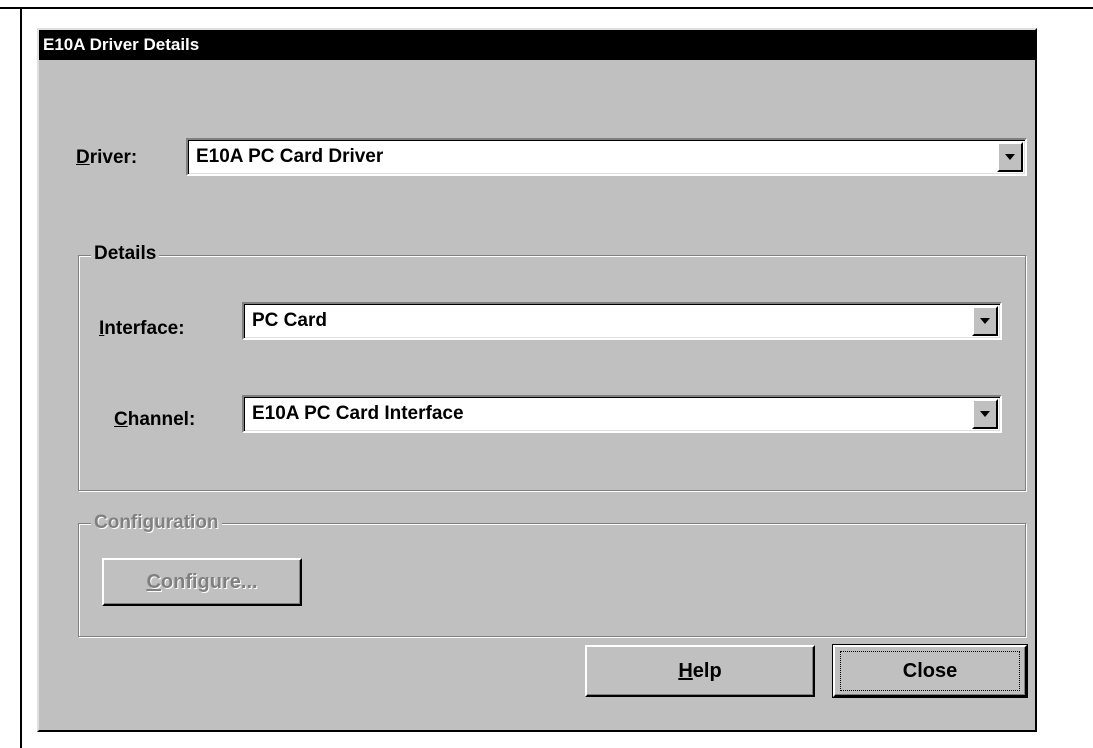  I want to click on channel-dropdown-button, so click(985, 414).